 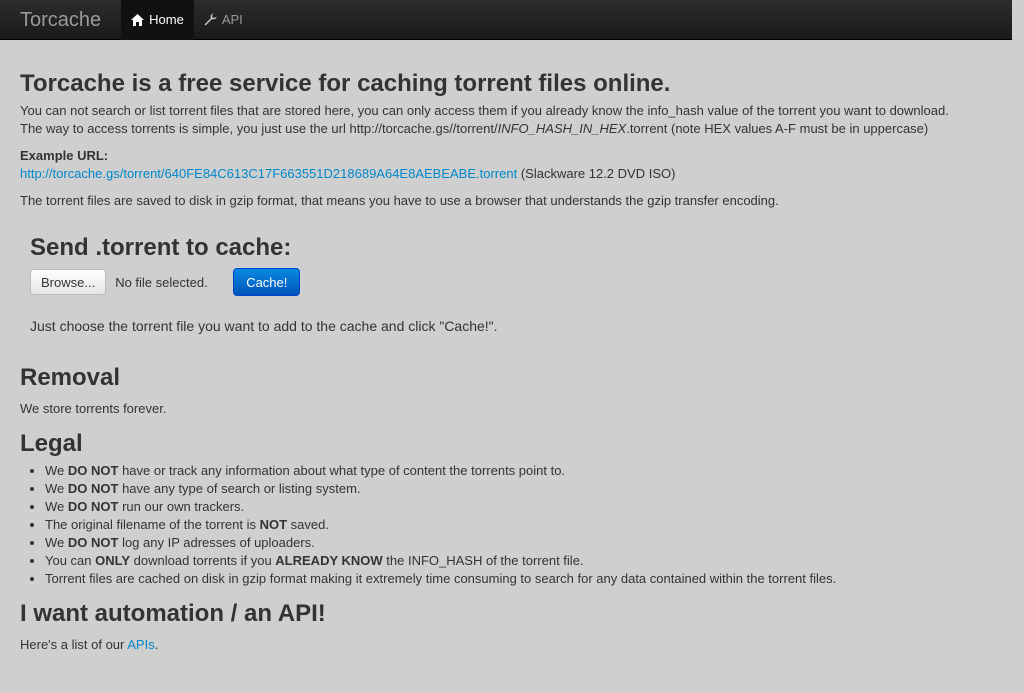 I want to click on example-url-label: Example URL:, so click(x=64, y=155).